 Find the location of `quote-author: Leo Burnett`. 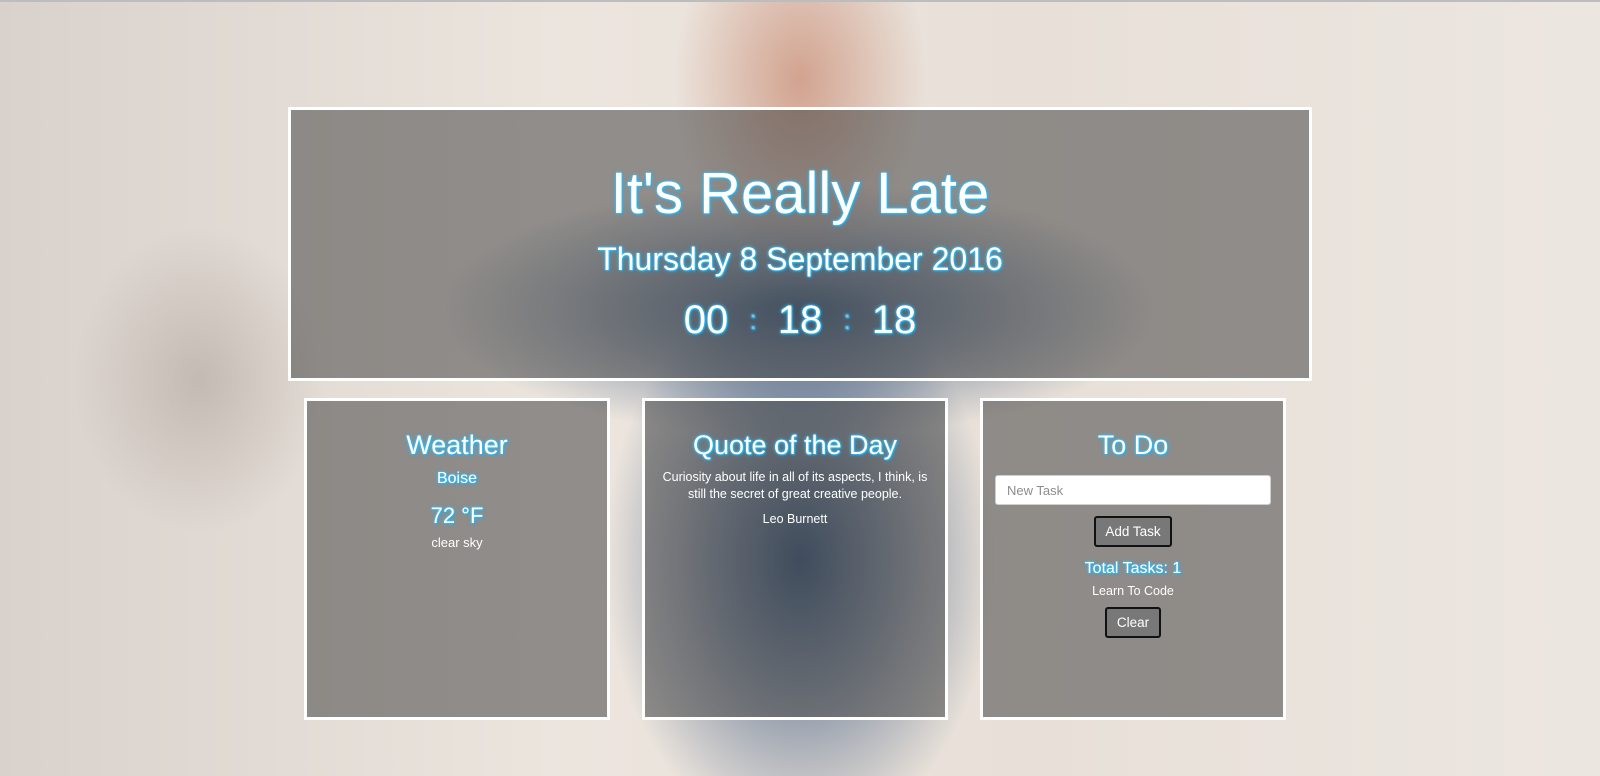

quote-author: Leo Burnett is located at coordinates (795, 519).